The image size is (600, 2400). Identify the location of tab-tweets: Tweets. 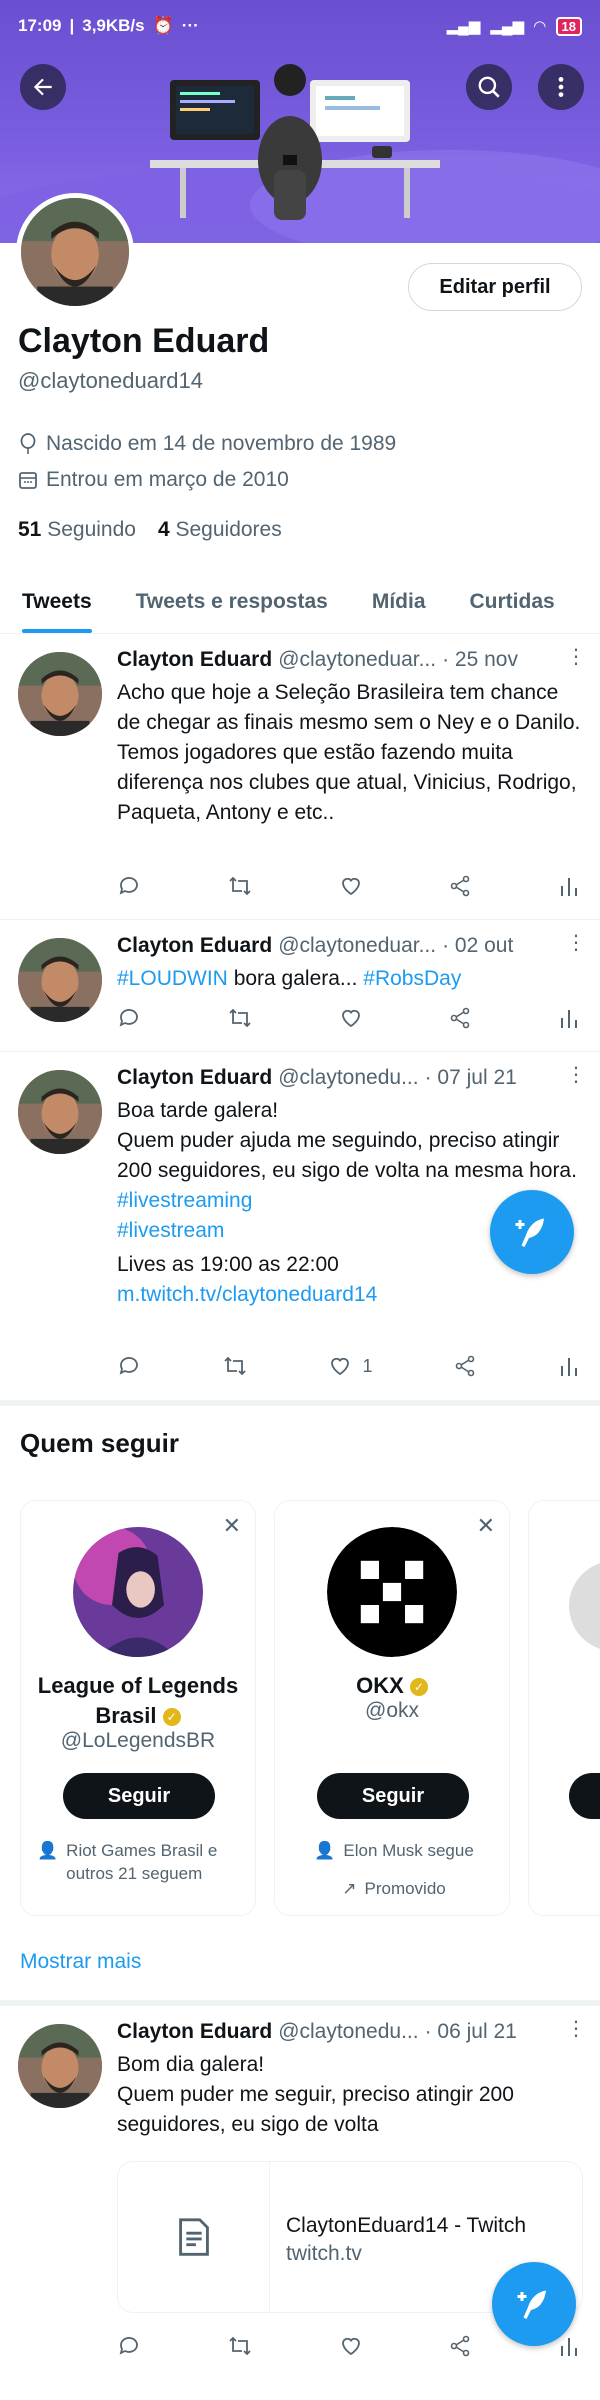
(57, 601).